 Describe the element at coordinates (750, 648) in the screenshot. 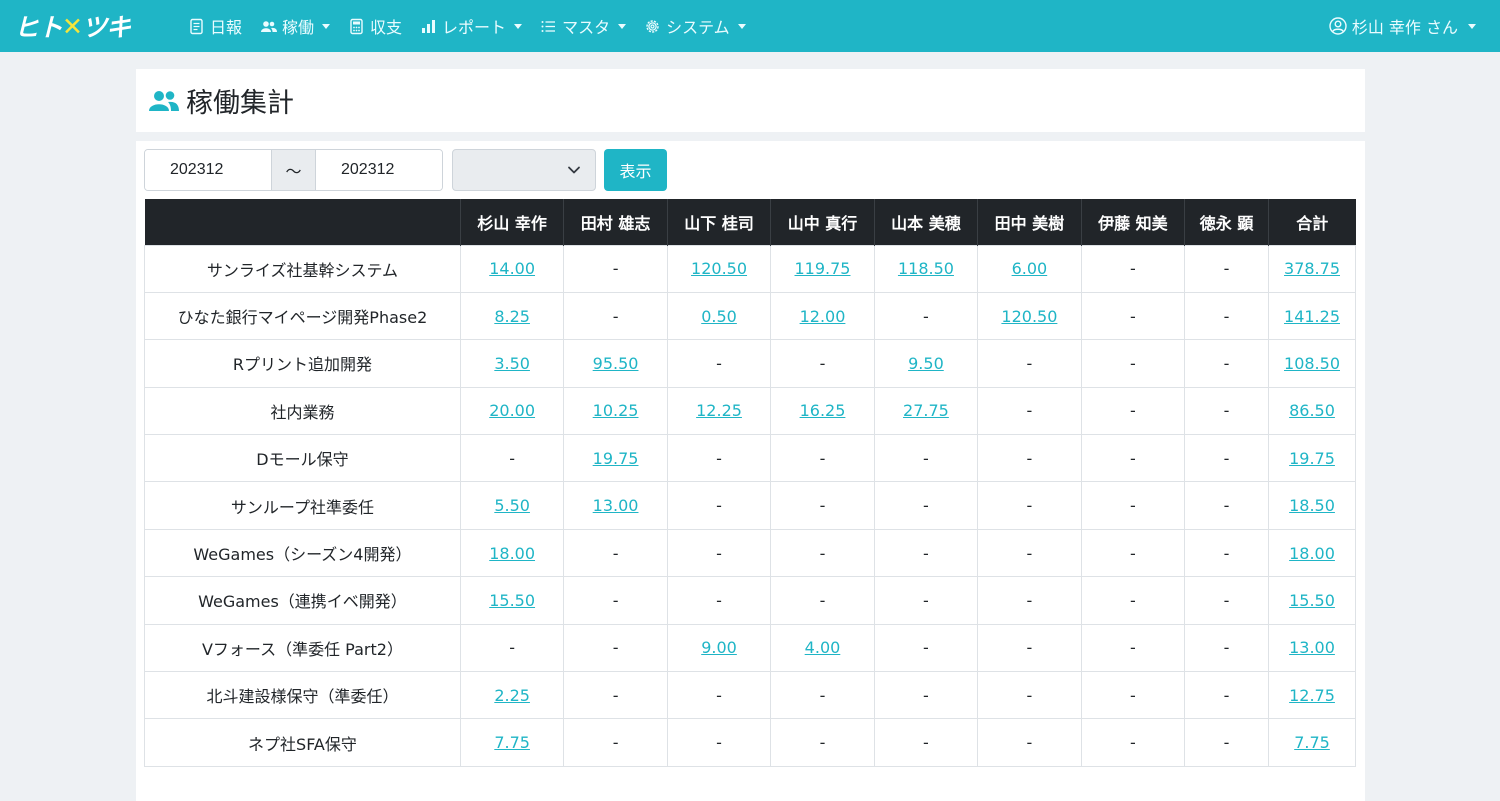

I see `table-row: Vフォース（準委任 Part2） - -9.00 4.00- - - -13.00` at that location.